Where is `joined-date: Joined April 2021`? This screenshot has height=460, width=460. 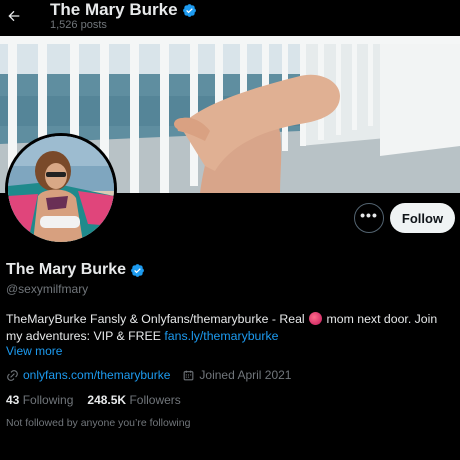 joined-date: Joined April 2021 is located at coordinates (245, 375).